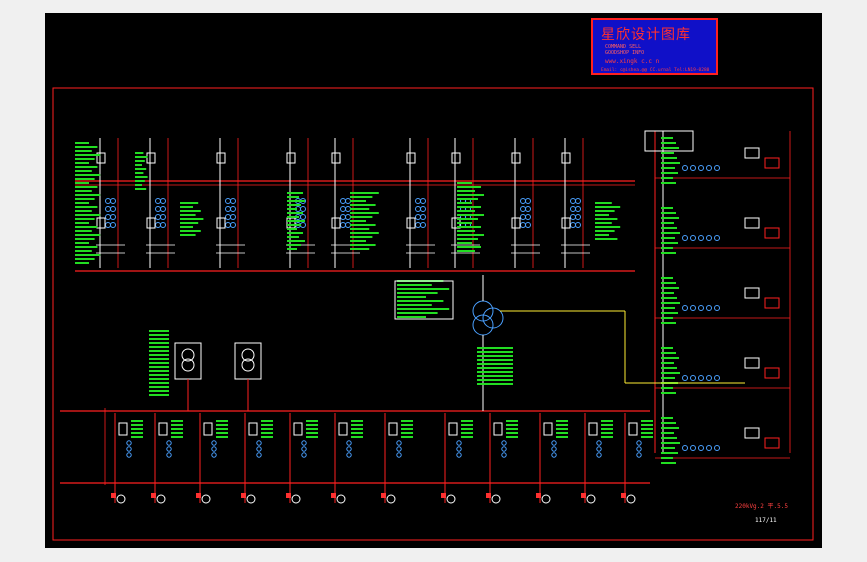  What do you see at coordinates (646, 35) in the screenshot?
I see `stamp-title: 星欣设计图库` at bounding box center [646, 35].